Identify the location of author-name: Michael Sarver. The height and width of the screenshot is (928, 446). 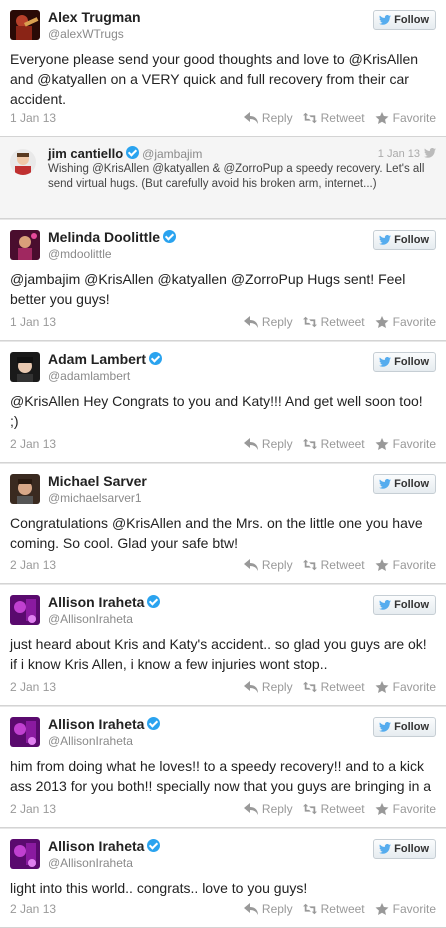
(97, 481).